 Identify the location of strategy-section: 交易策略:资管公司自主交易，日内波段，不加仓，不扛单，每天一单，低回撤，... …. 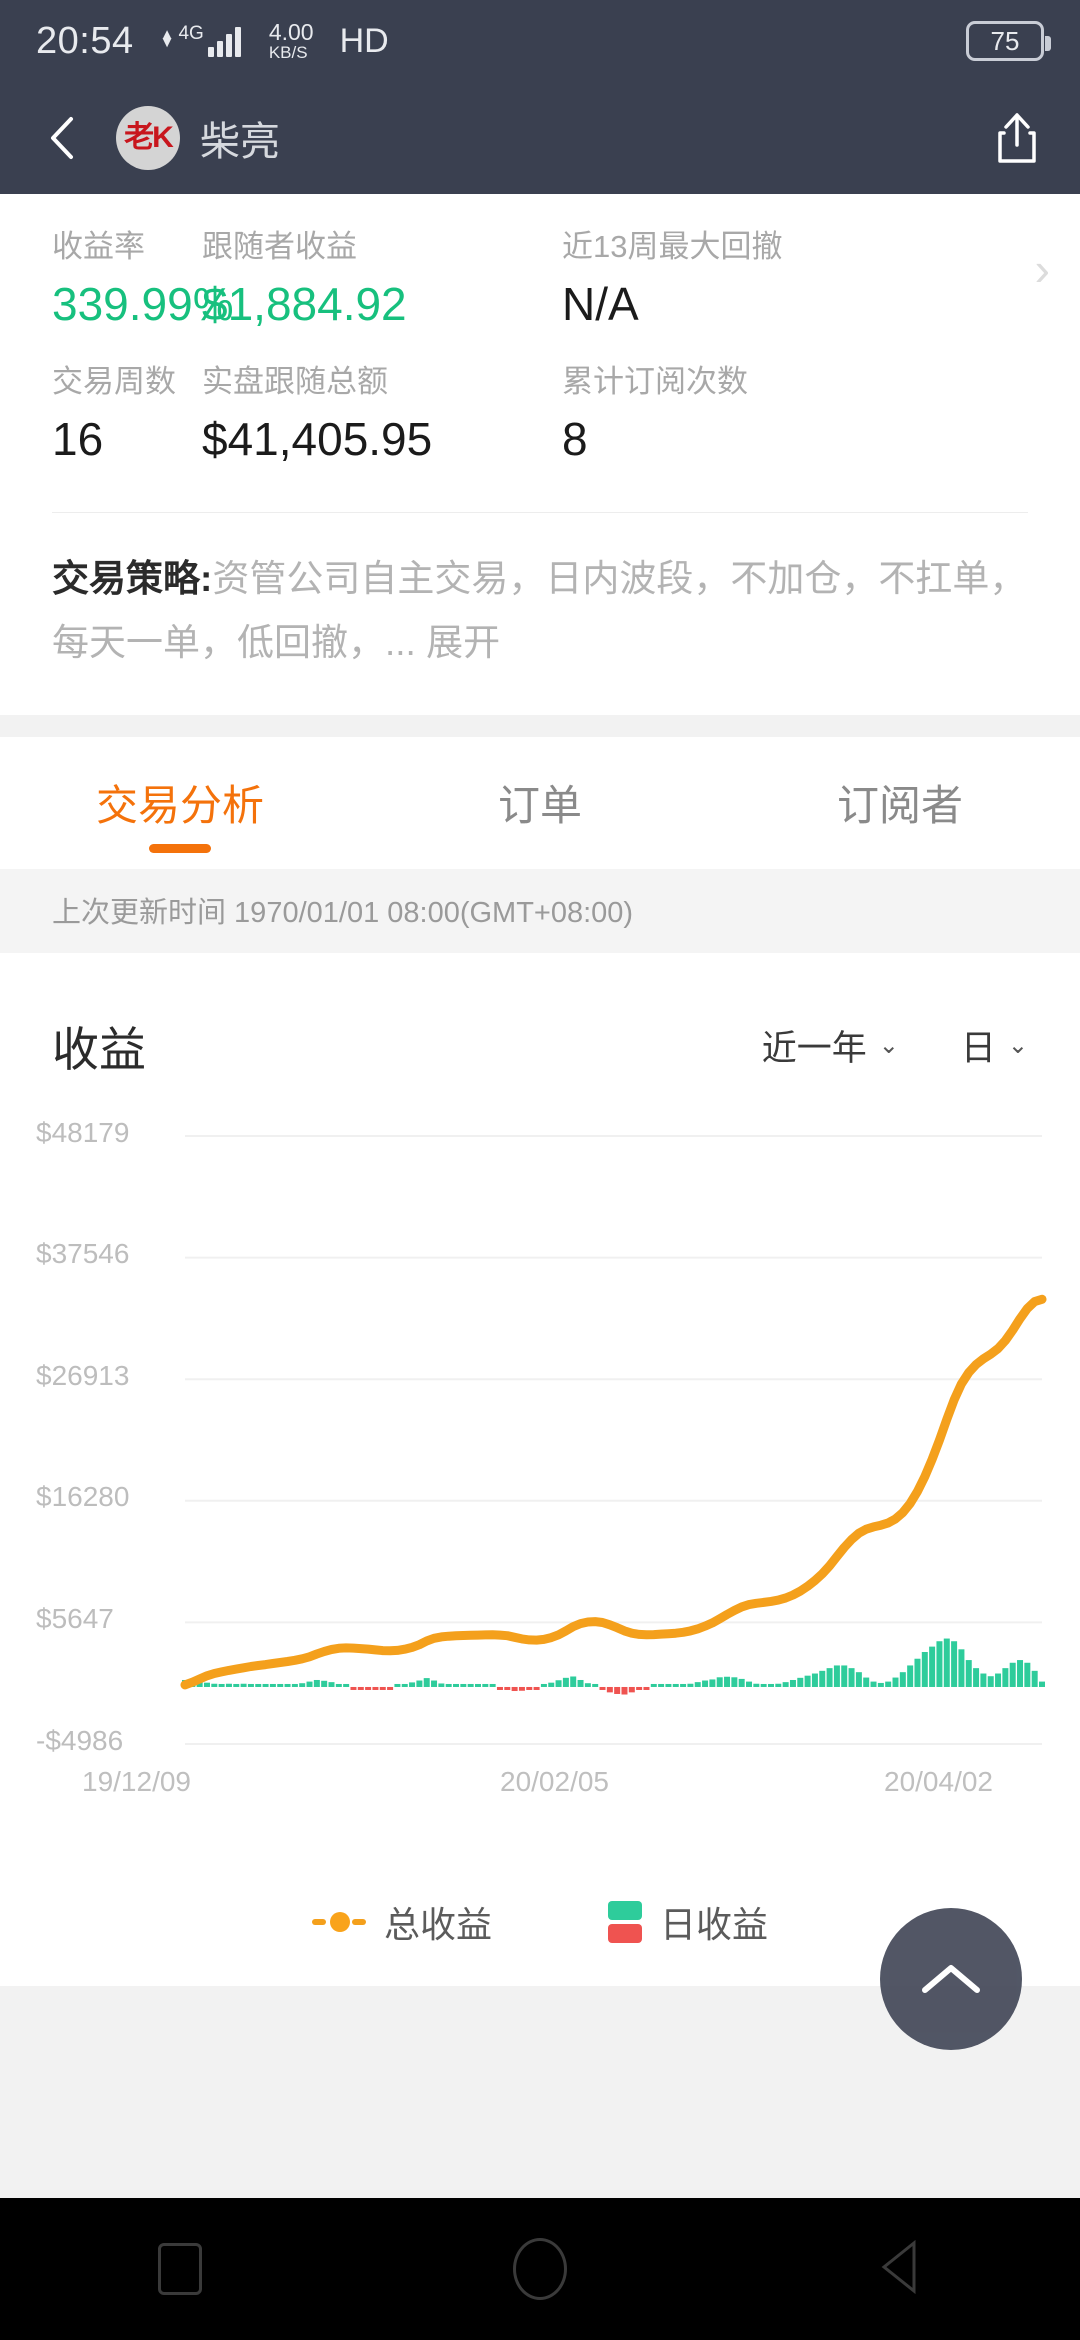
(540, 614).